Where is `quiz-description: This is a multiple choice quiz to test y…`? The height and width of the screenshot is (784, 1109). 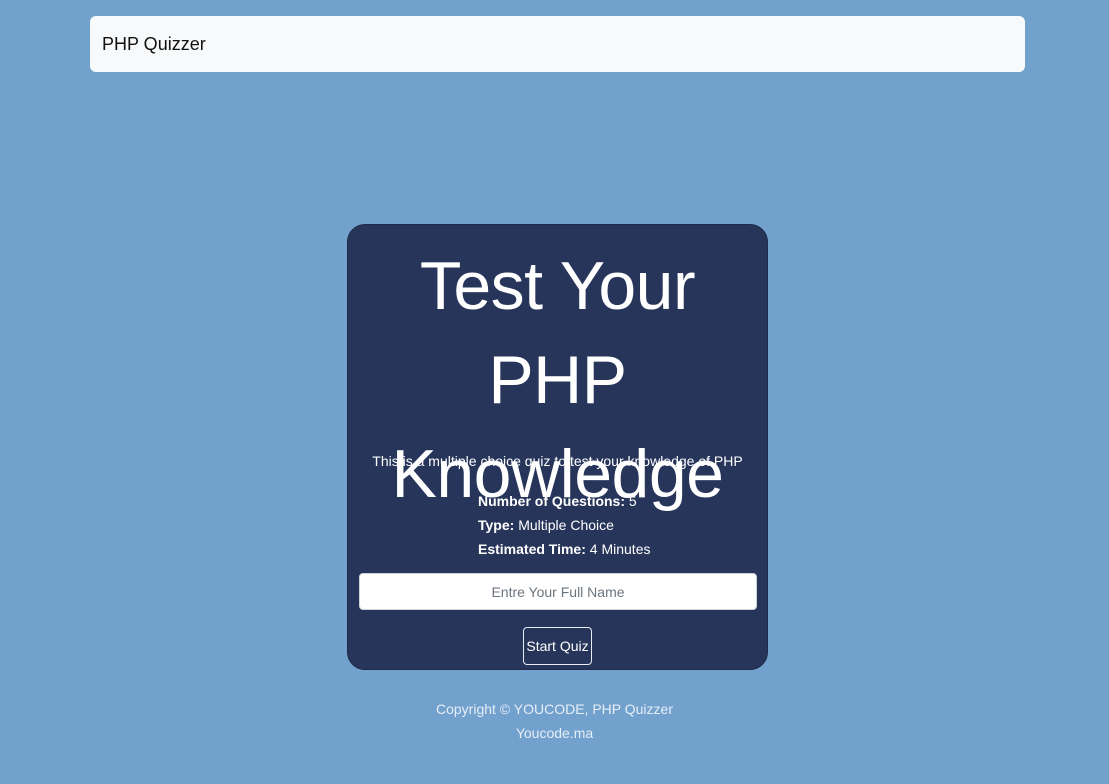 quiz-description: This is a multiple choice quiz to test y… is located at coordinates (557, 461).